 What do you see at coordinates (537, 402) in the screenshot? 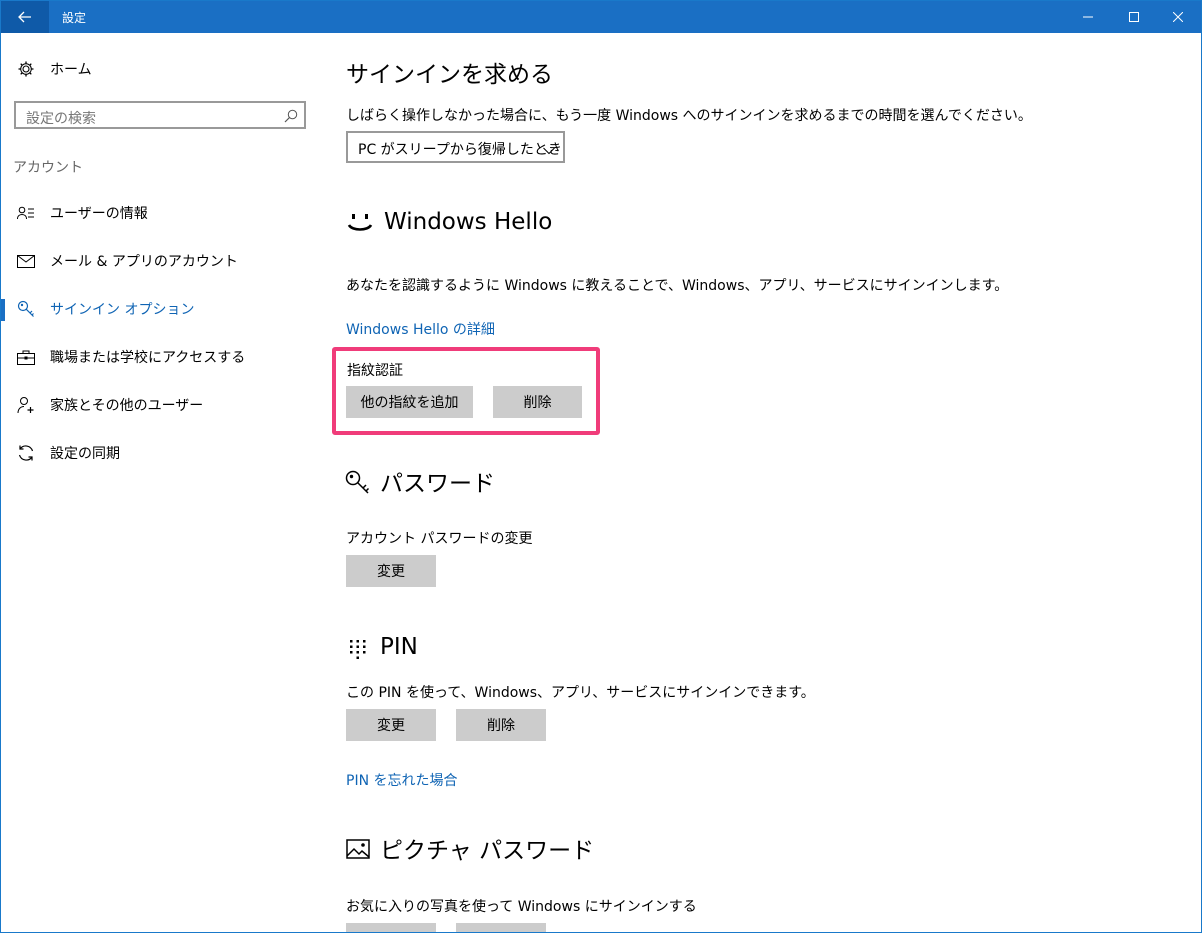
I see `remove-fingerprint-button: 削除` at bounding box center [537, 402].